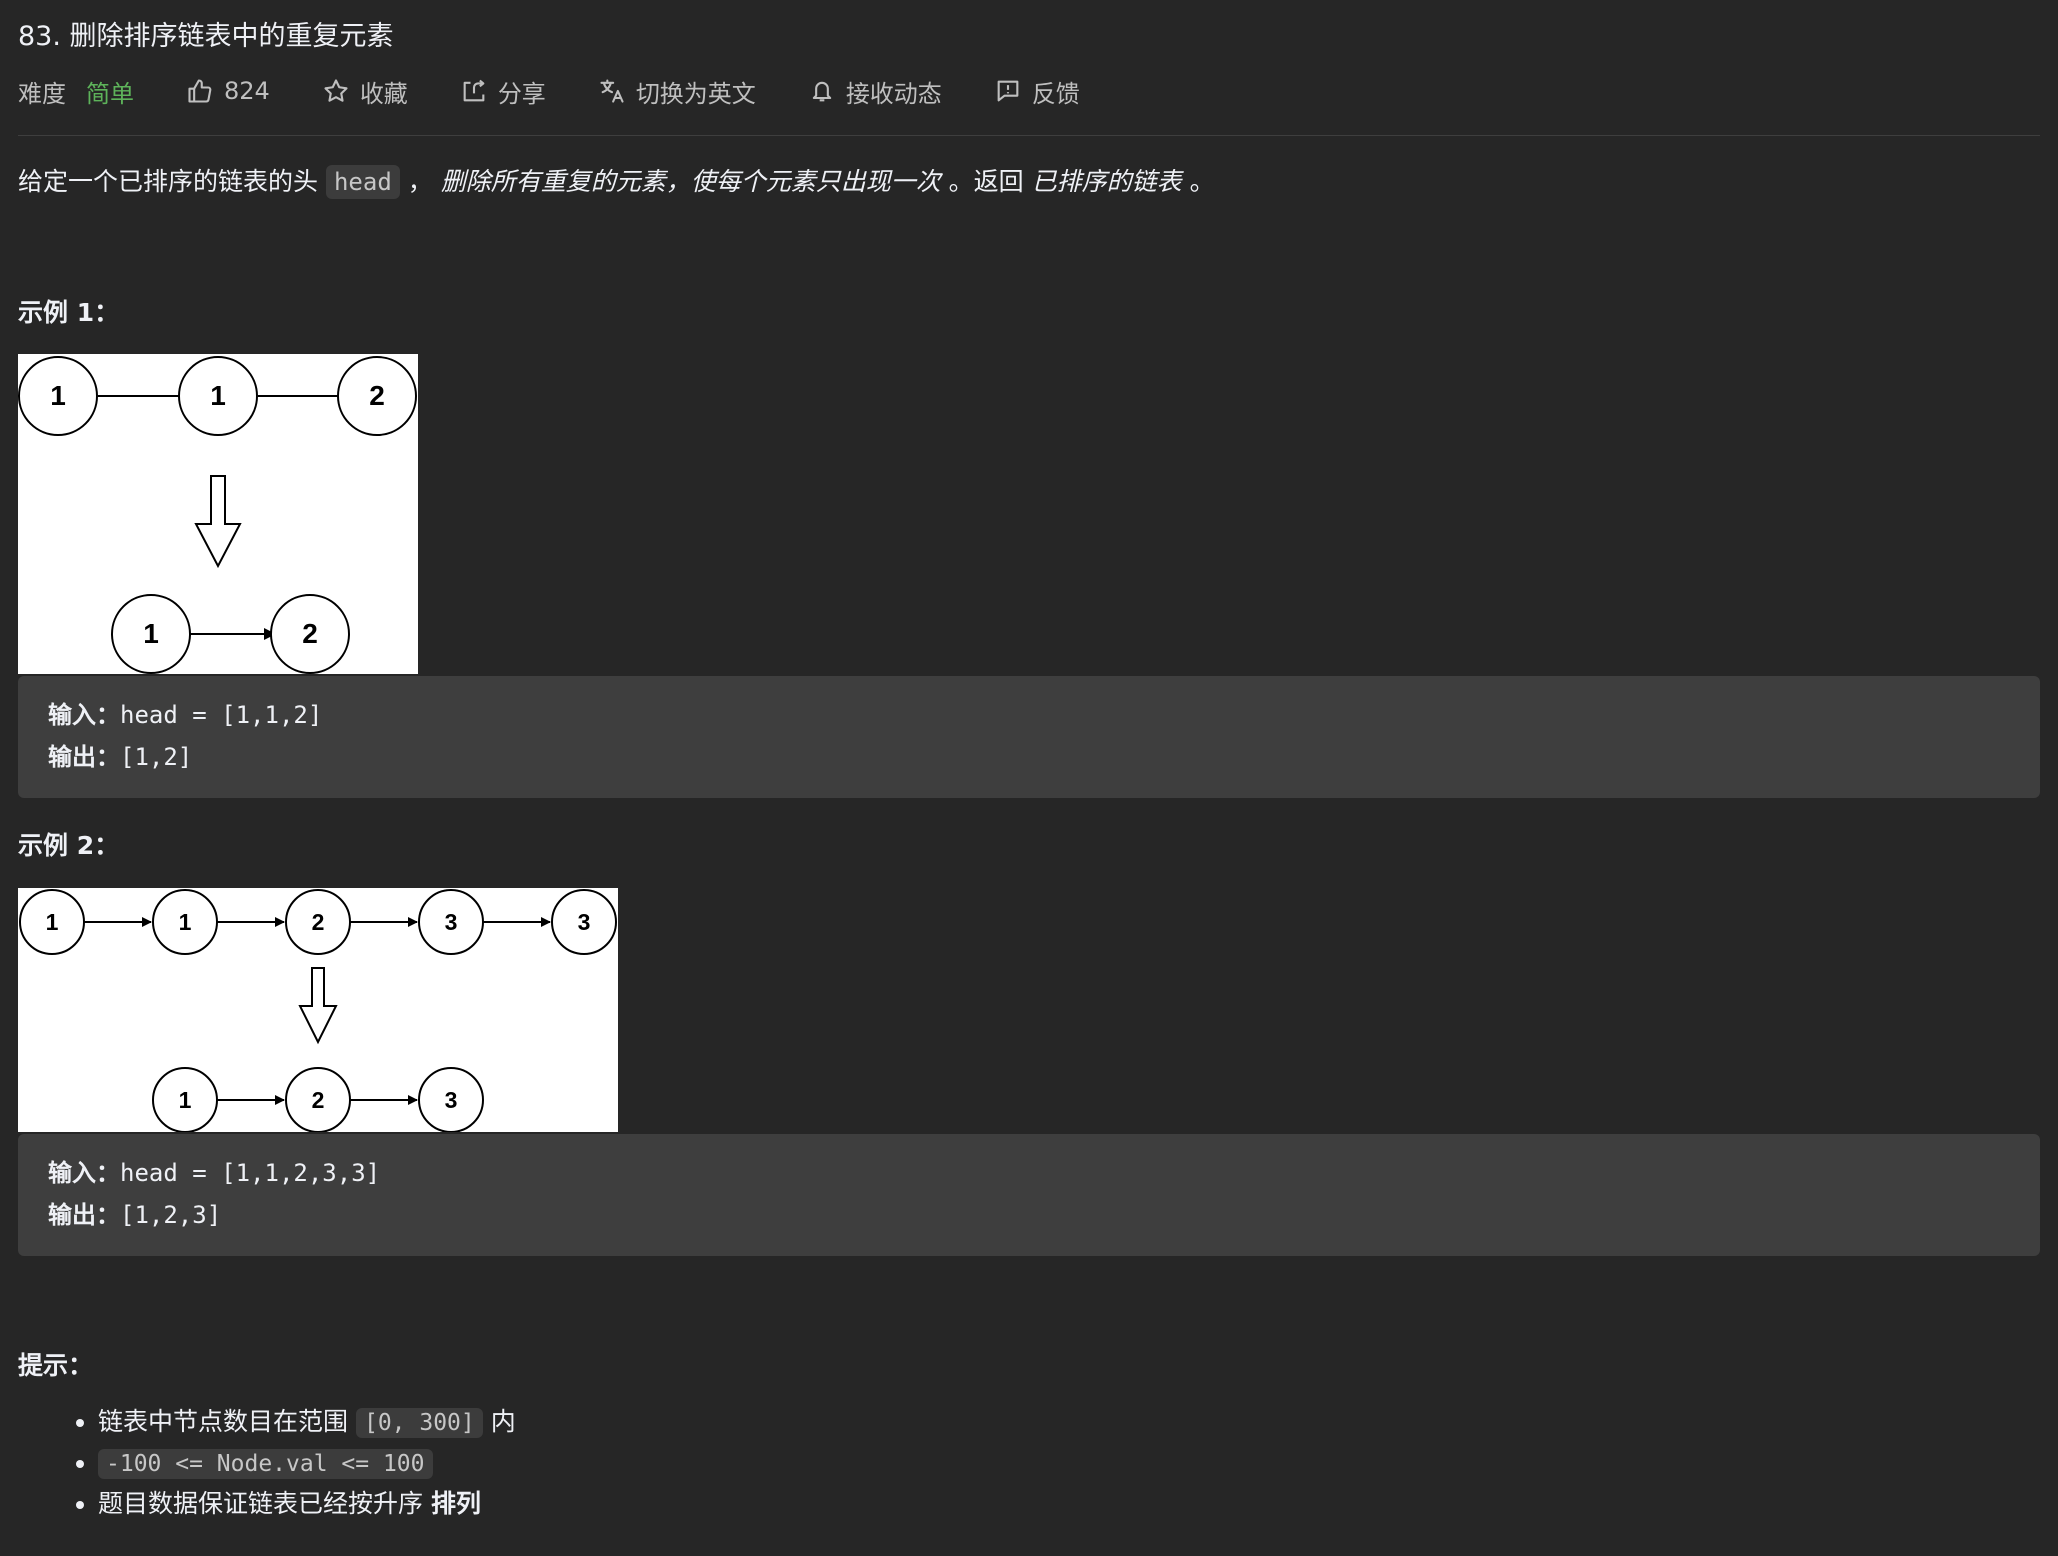 The height and width of the screenshot is (1556, 2058). Describe the element at coordinates (1055, 93) in the screenshot. I see `feedback-label: 反馈` at that location.